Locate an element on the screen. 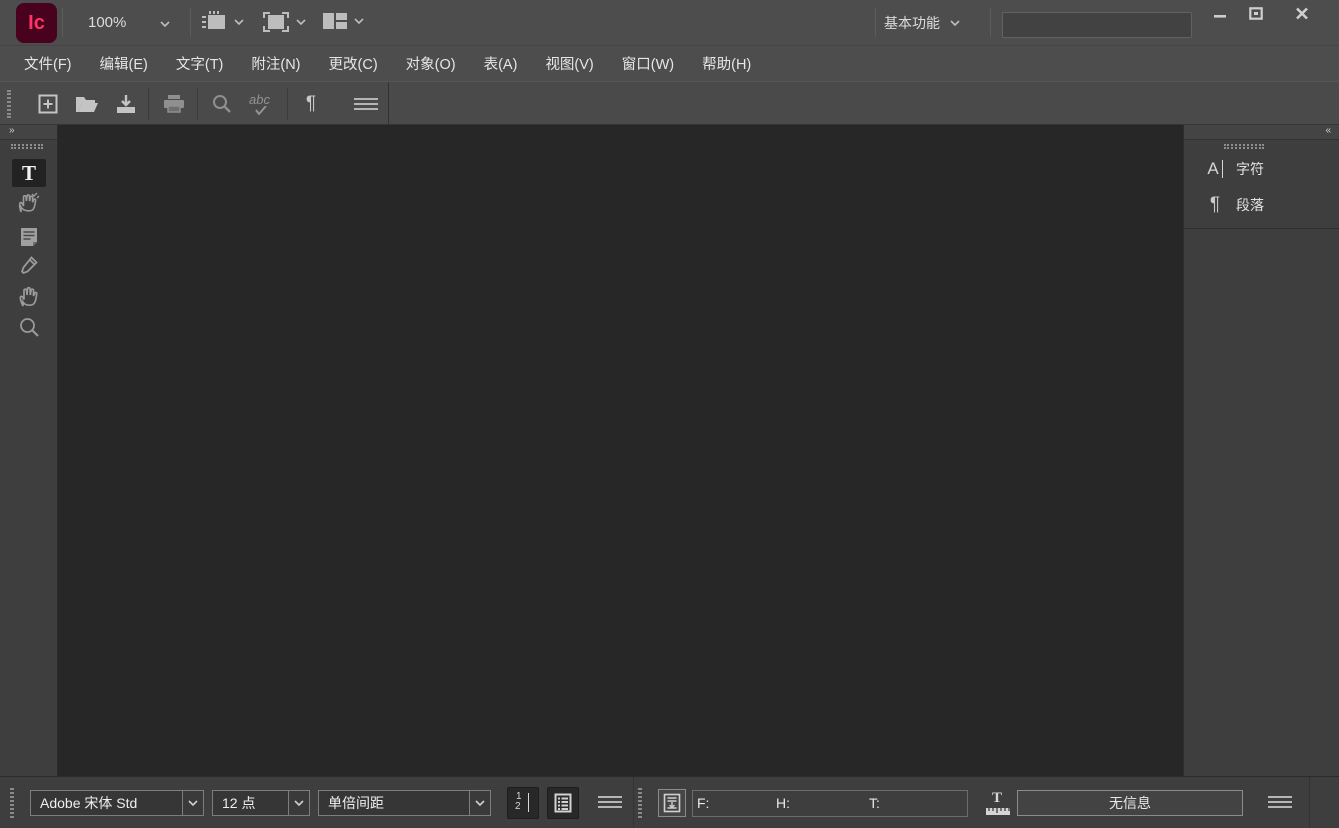  new-document-button is located at coordinates (48, 104).